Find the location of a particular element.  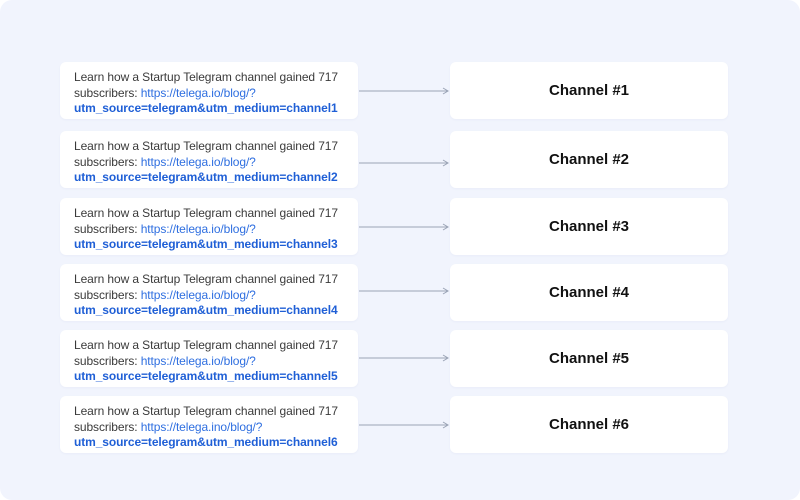

channel-label: Channel #1 is located at coordinates (589, 90).